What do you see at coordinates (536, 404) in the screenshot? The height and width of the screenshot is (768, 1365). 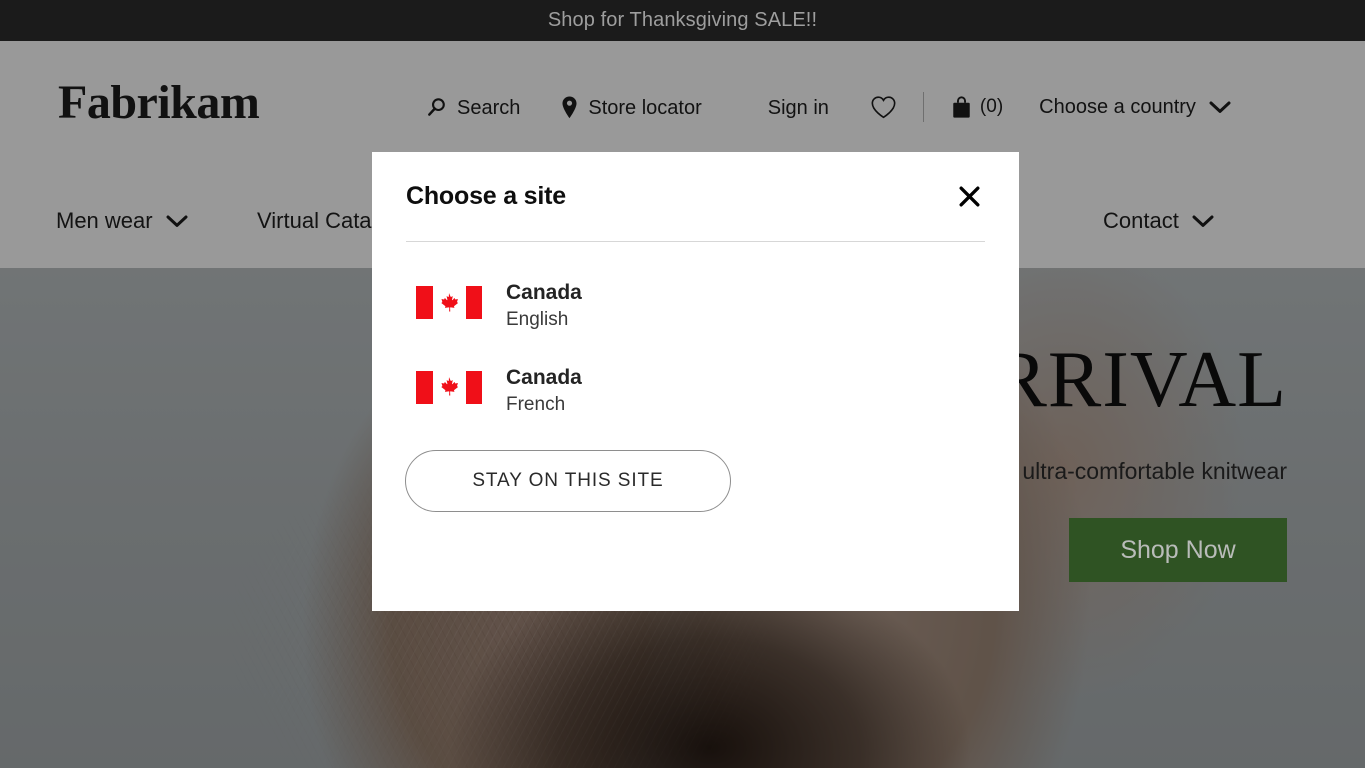 I see `site-language-name: French` at bounding box center [536, 404].